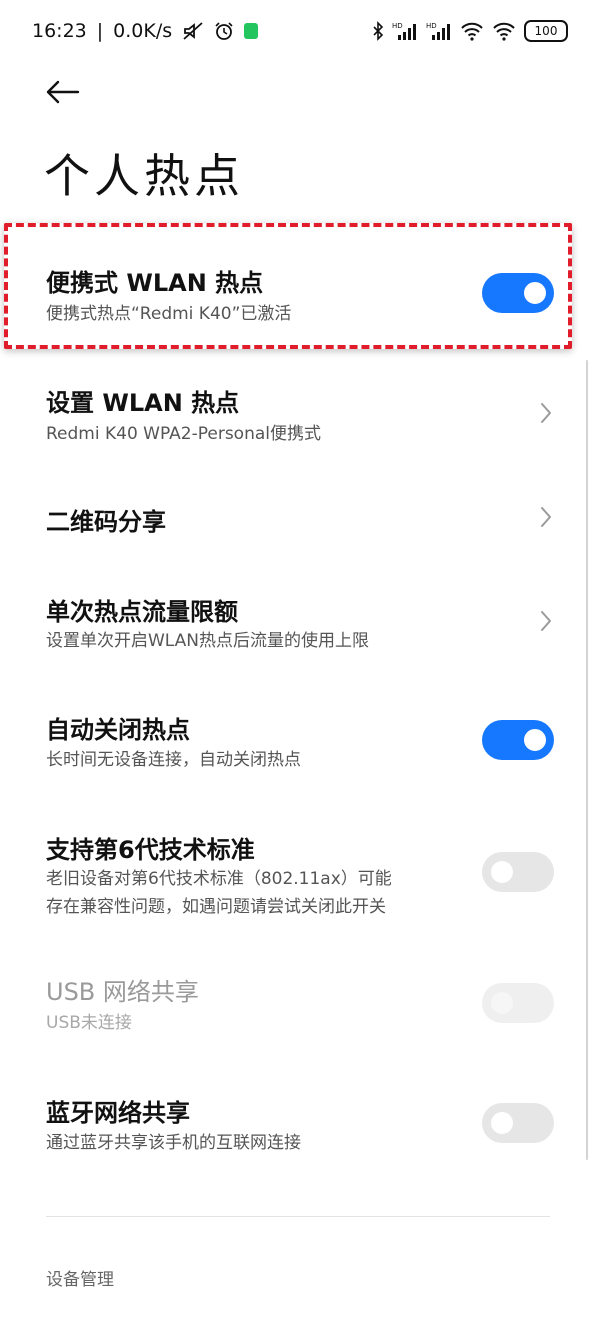 The height and width of the screenshot is (1334, 600). What do you see at coordinates (518, 740) in the screenshot?
I see `auto-close-hotspot-toggle` at bounding box center [518, 740].